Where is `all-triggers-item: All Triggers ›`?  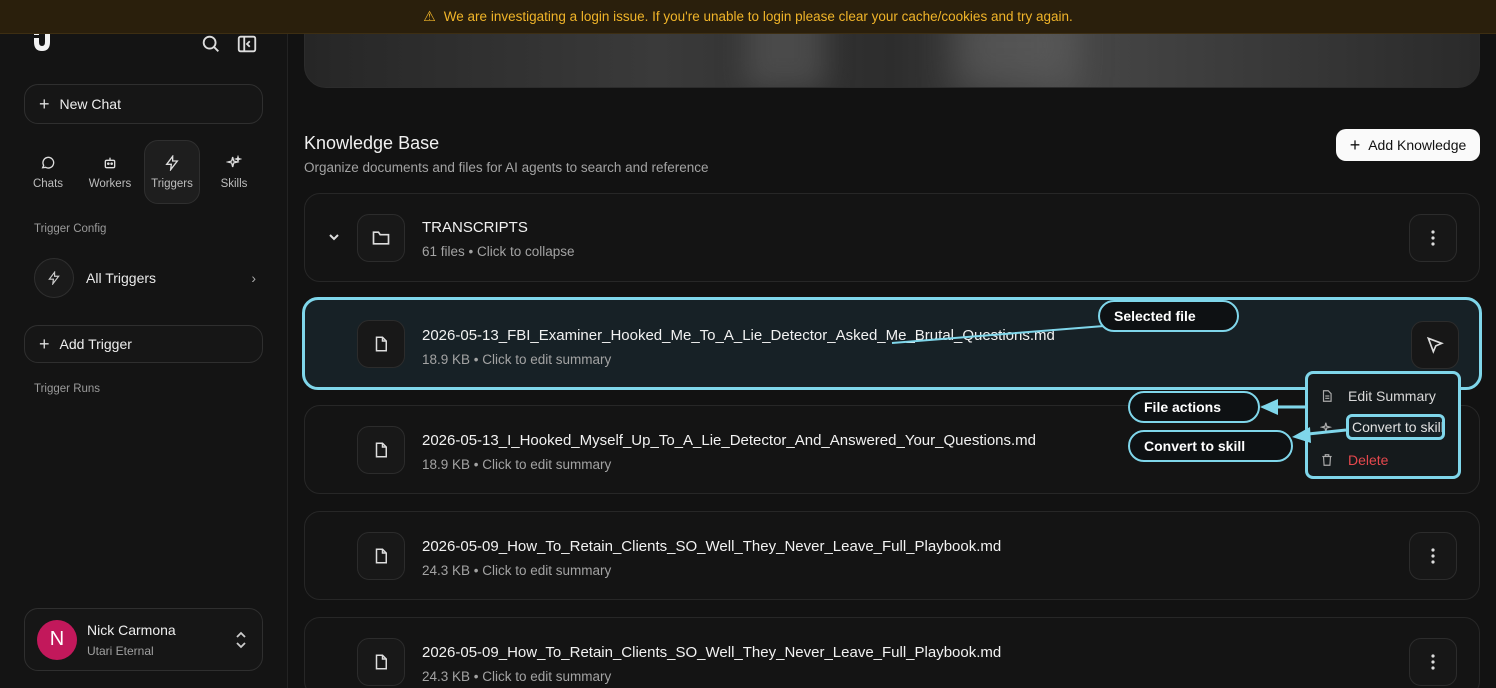 all-triggers-item: All Triggers › is located at coordinates (145, 278).